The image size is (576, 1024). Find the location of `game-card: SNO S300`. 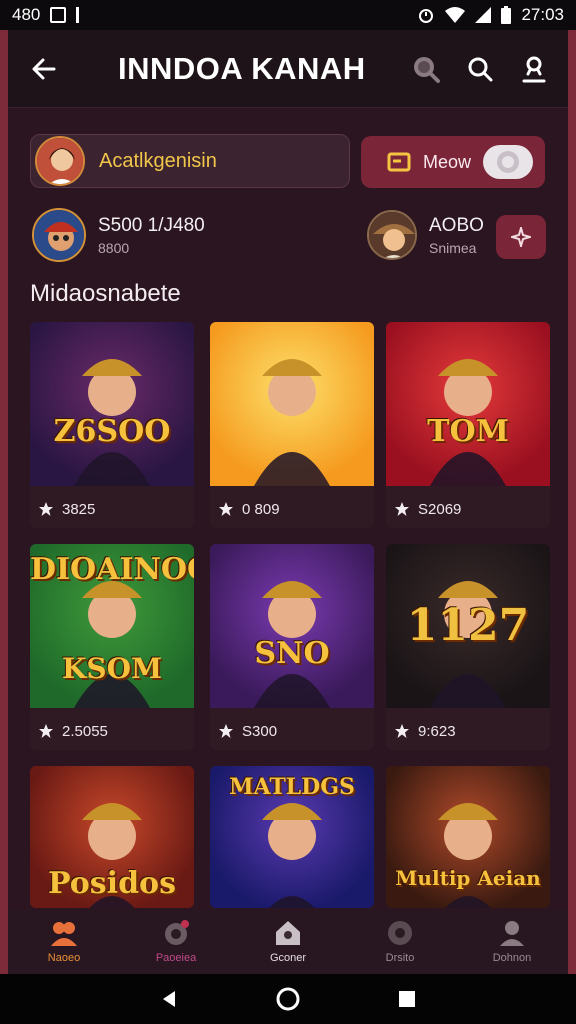

game-card: SNO S300 is located at coordinates (292, 647).